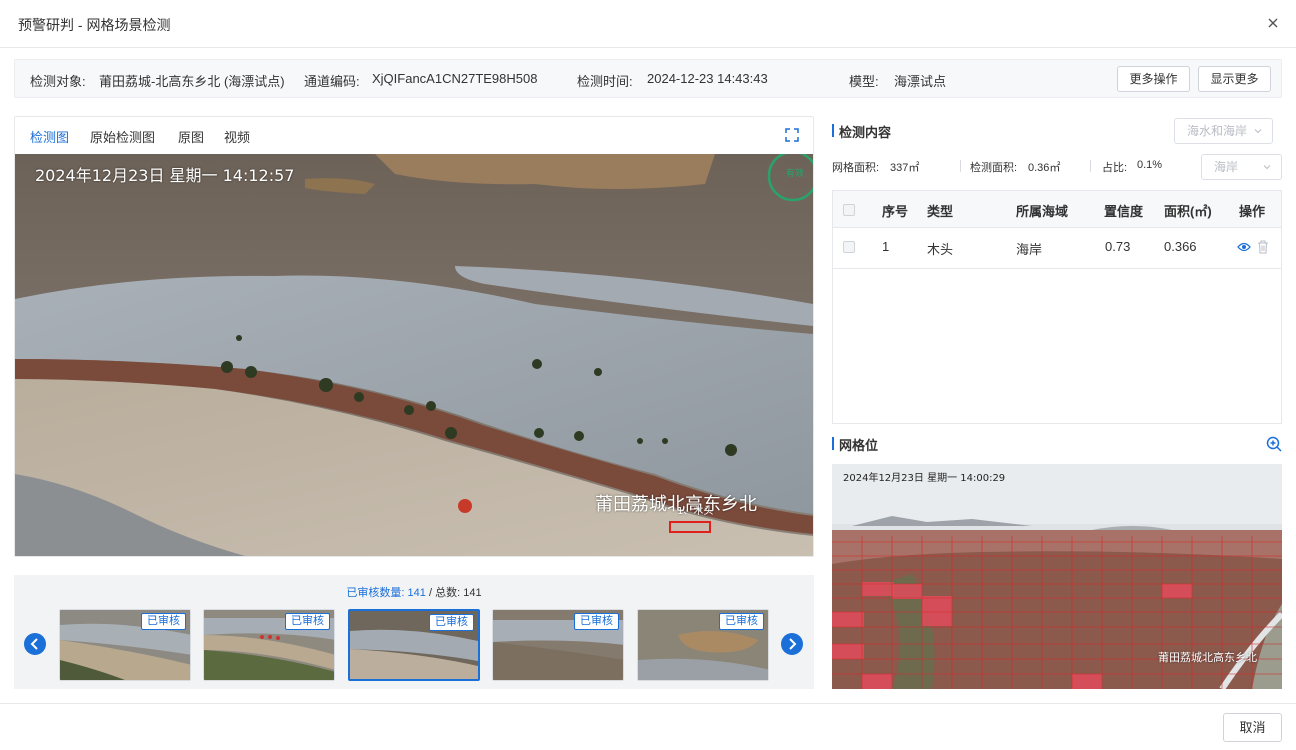  Describe the element at coordinates (703, 645) in the screenshot. I see `thumbnail-5: 已审核` at that location.